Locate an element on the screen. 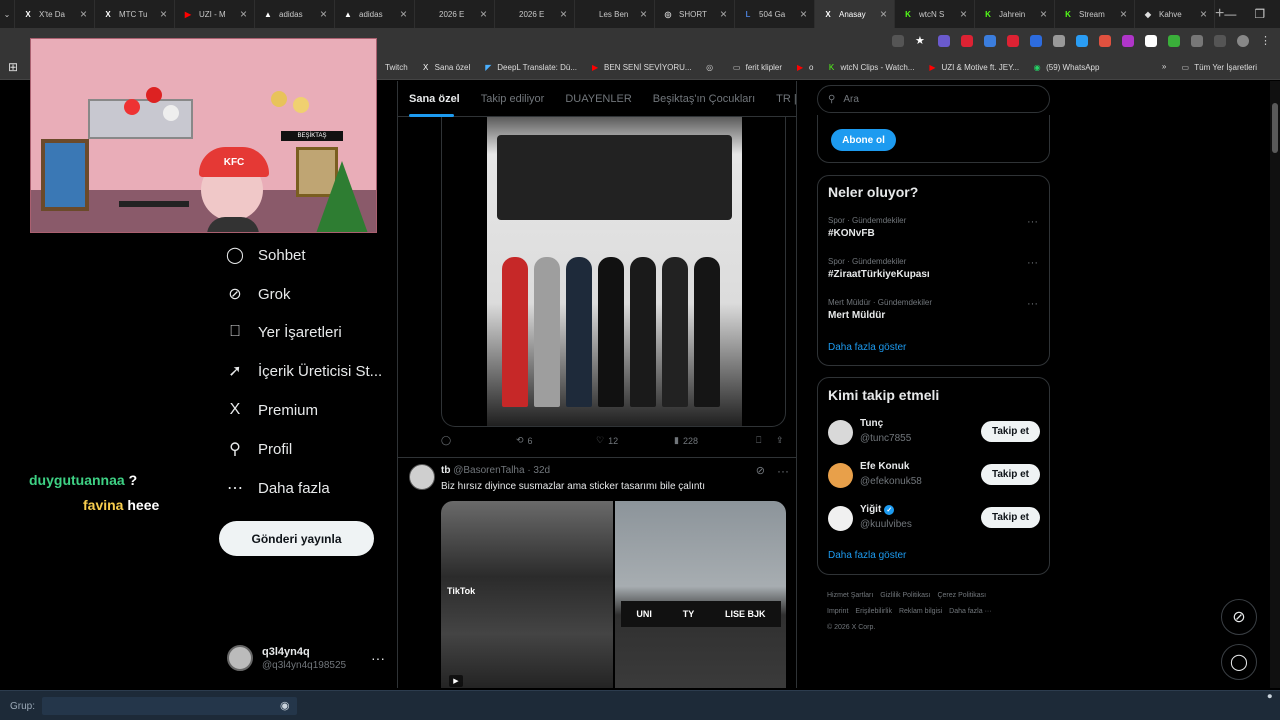 This screenshot has width=1280, height=720. scrollbar-thumb is located at coordinates (1275, 128).